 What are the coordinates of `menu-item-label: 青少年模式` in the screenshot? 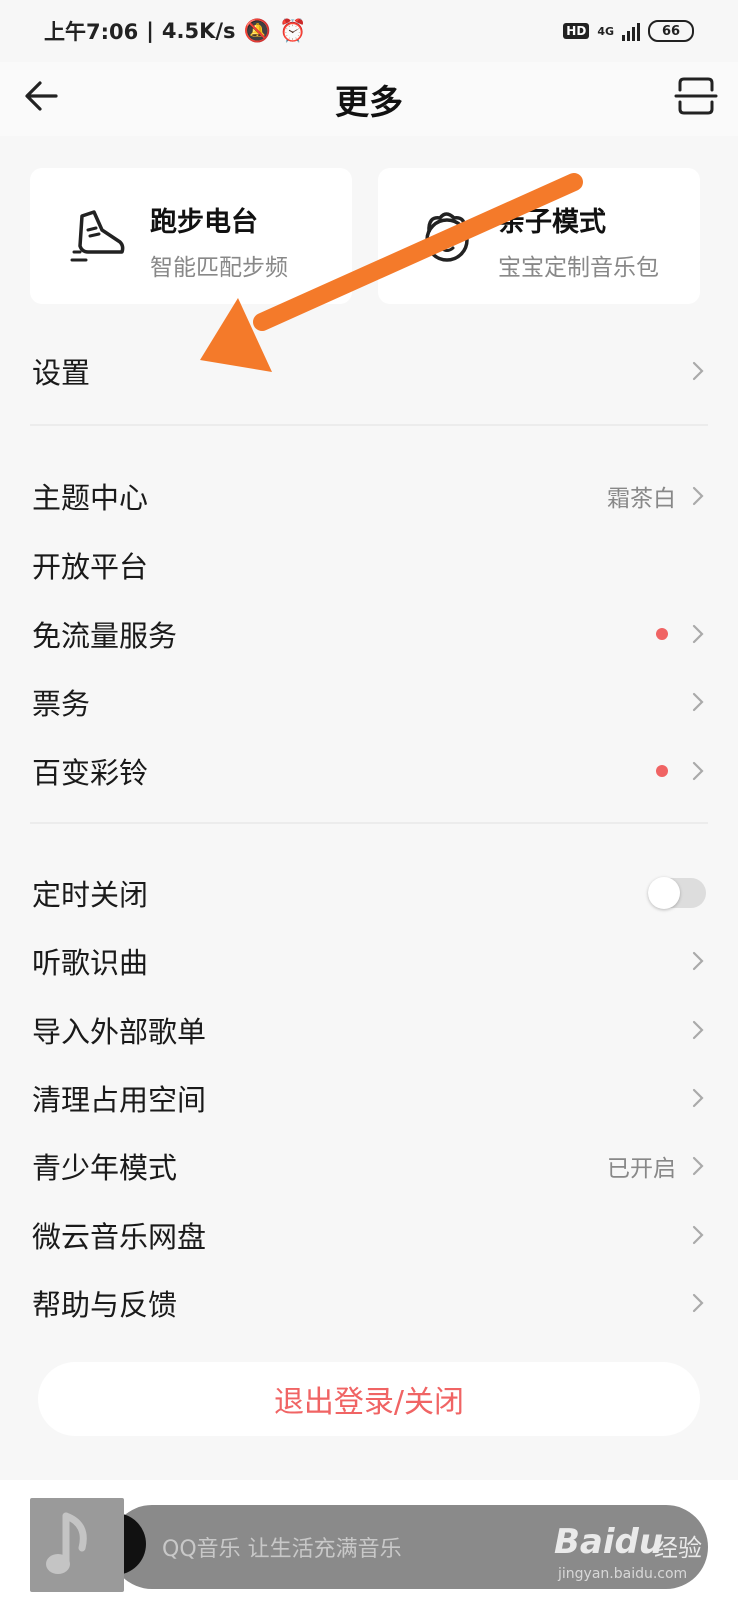 It's located at (105, 1168).